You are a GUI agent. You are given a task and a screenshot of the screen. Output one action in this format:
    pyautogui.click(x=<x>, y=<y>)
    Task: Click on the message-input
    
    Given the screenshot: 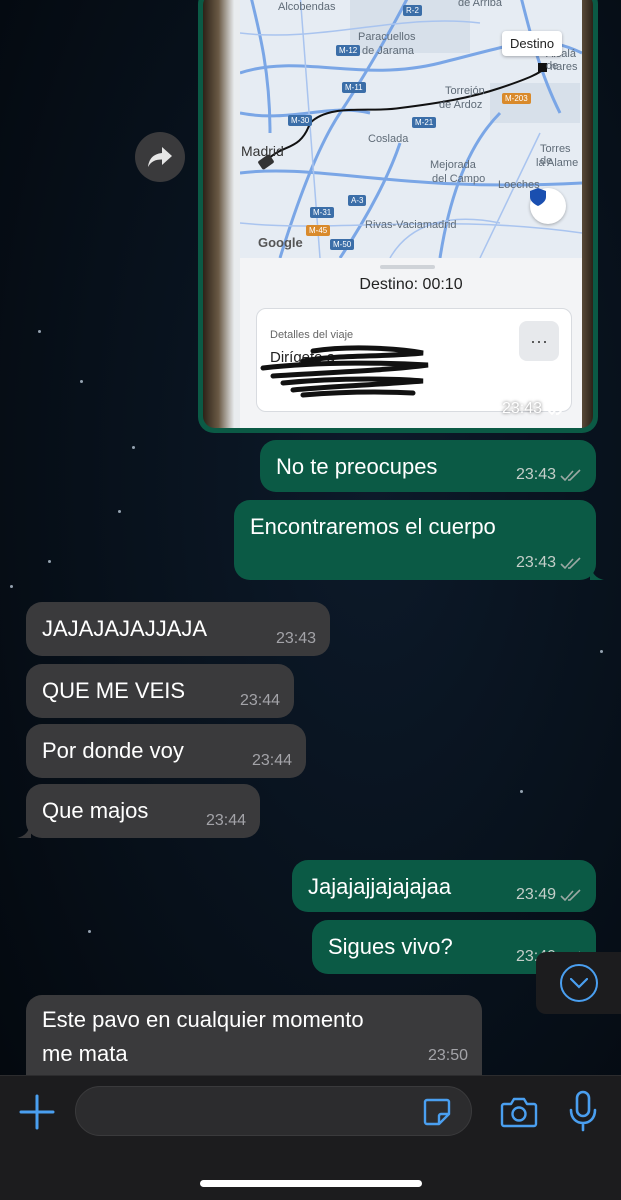 What is the action you would take?
    pyautogui.click(x=273, y=1111)
    